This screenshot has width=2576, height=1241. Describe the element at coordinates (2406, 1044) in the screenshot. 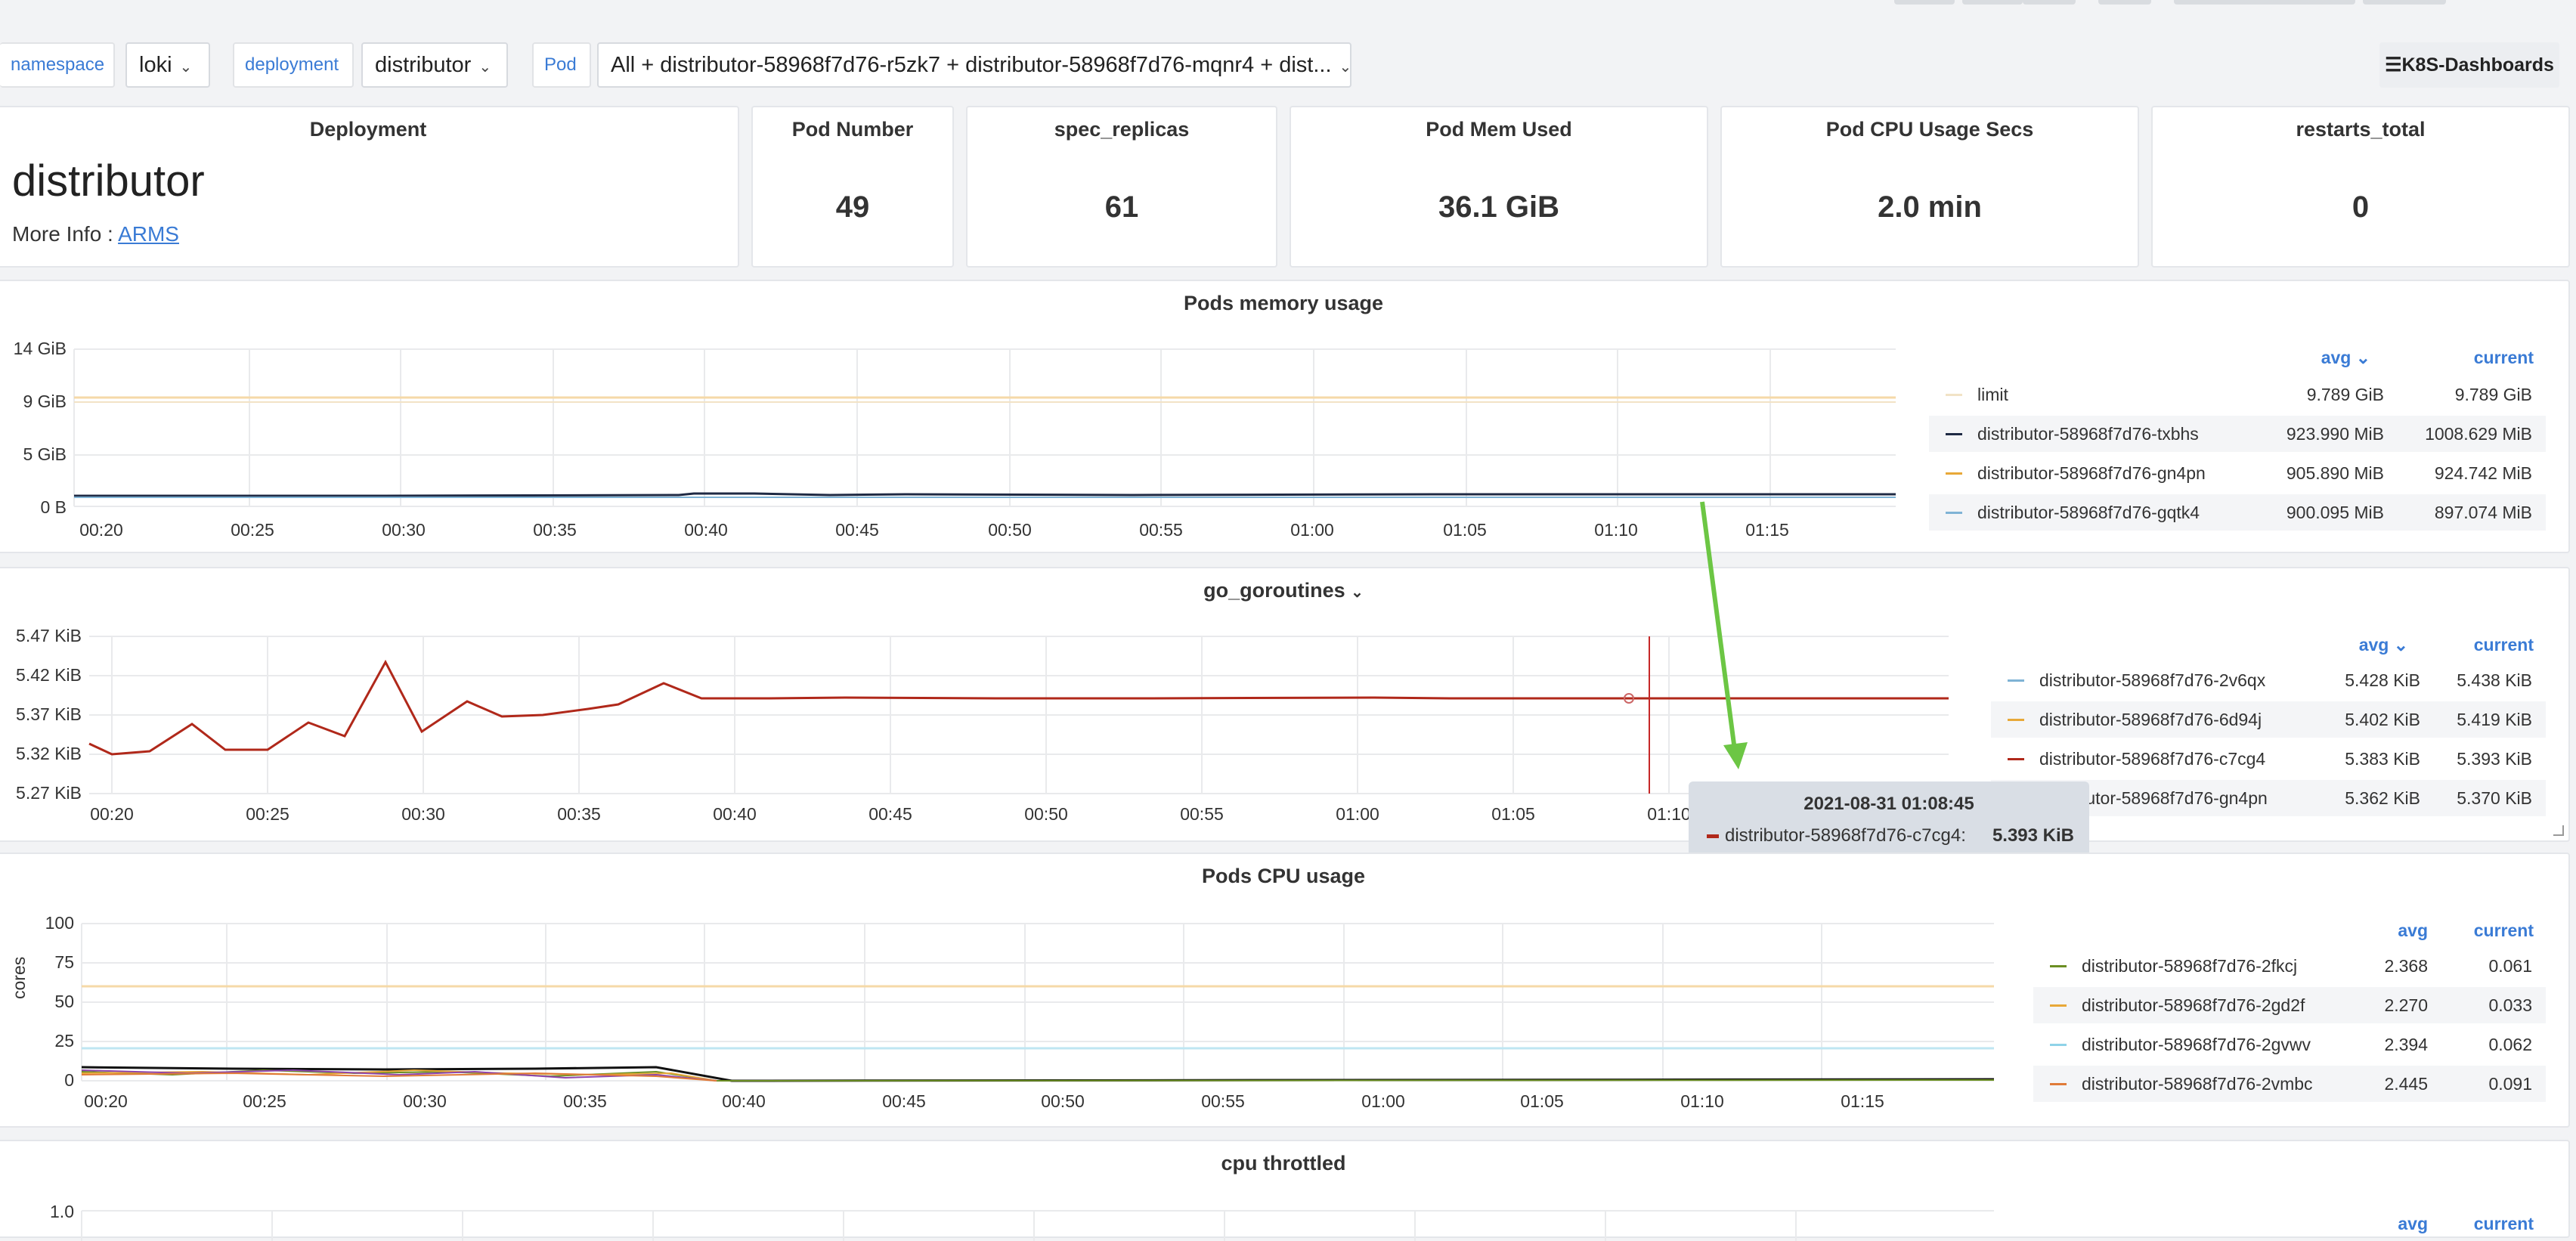

I see `series-avg: 2.394` at that location.